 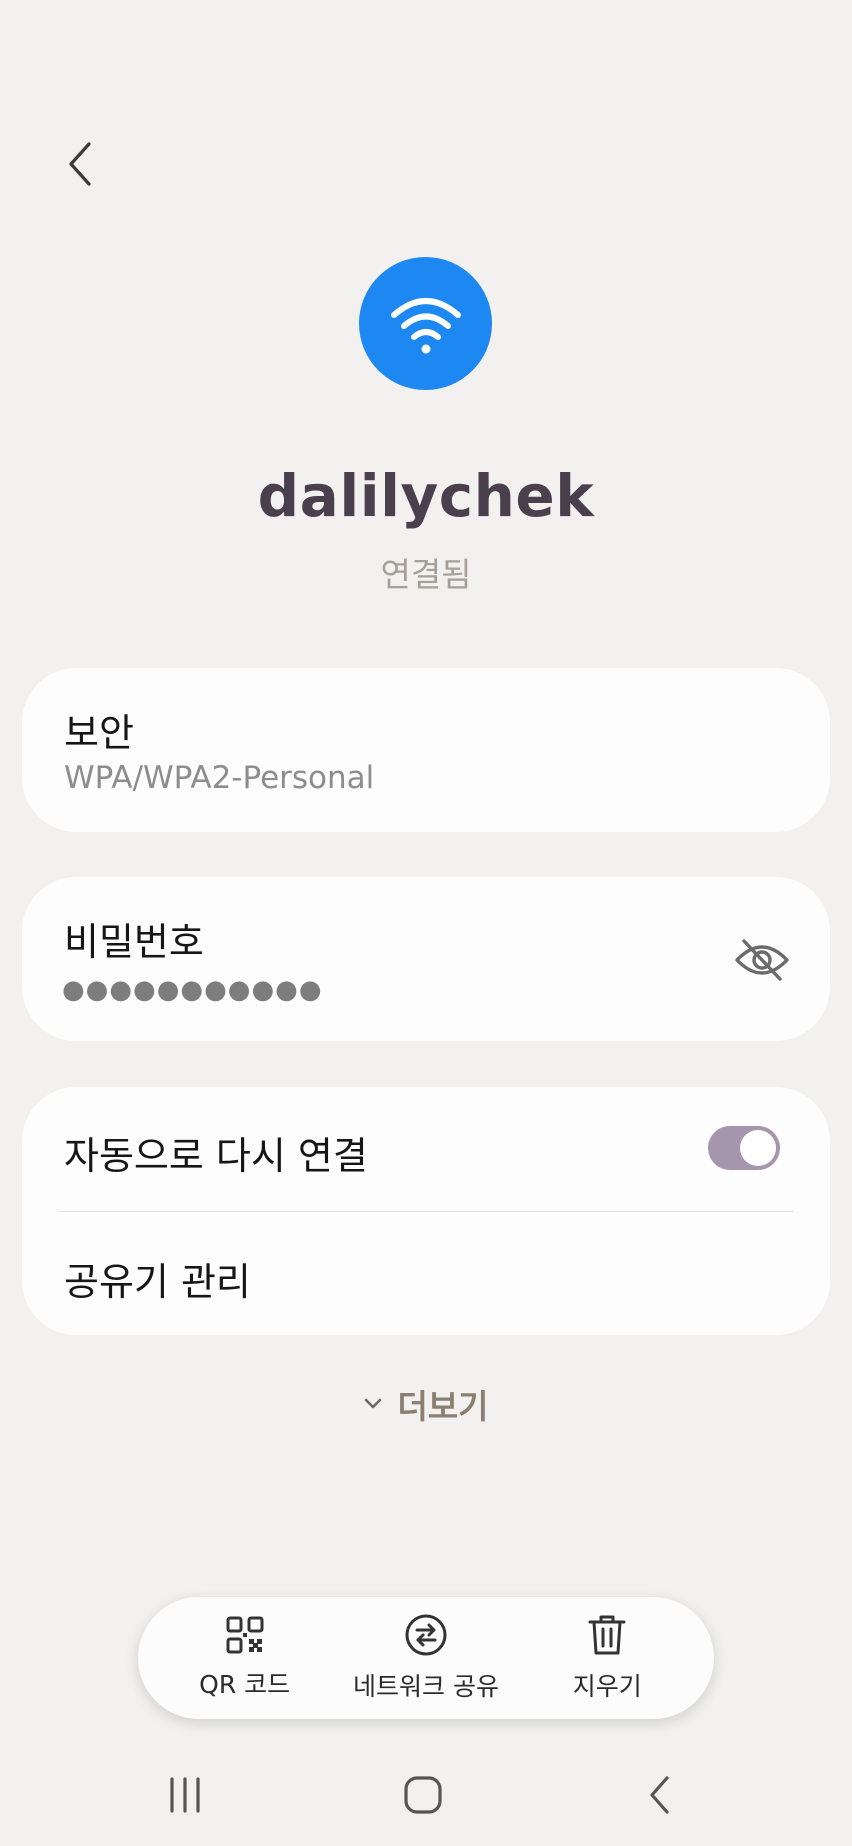 I want to click on share-network-icon, so click(x=426, y=1635).